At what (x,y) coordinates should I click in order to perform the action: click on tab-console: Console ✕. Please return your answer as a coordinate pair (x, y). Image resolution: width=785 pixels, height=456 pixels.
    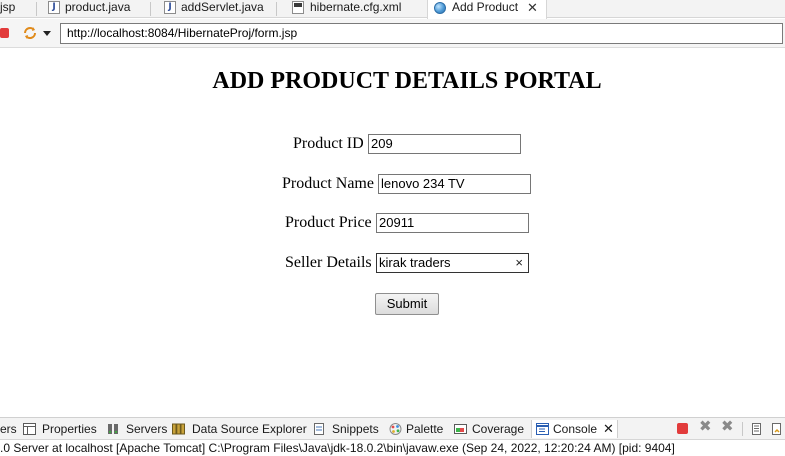
    Looking at the image, I should click on (574, 429).